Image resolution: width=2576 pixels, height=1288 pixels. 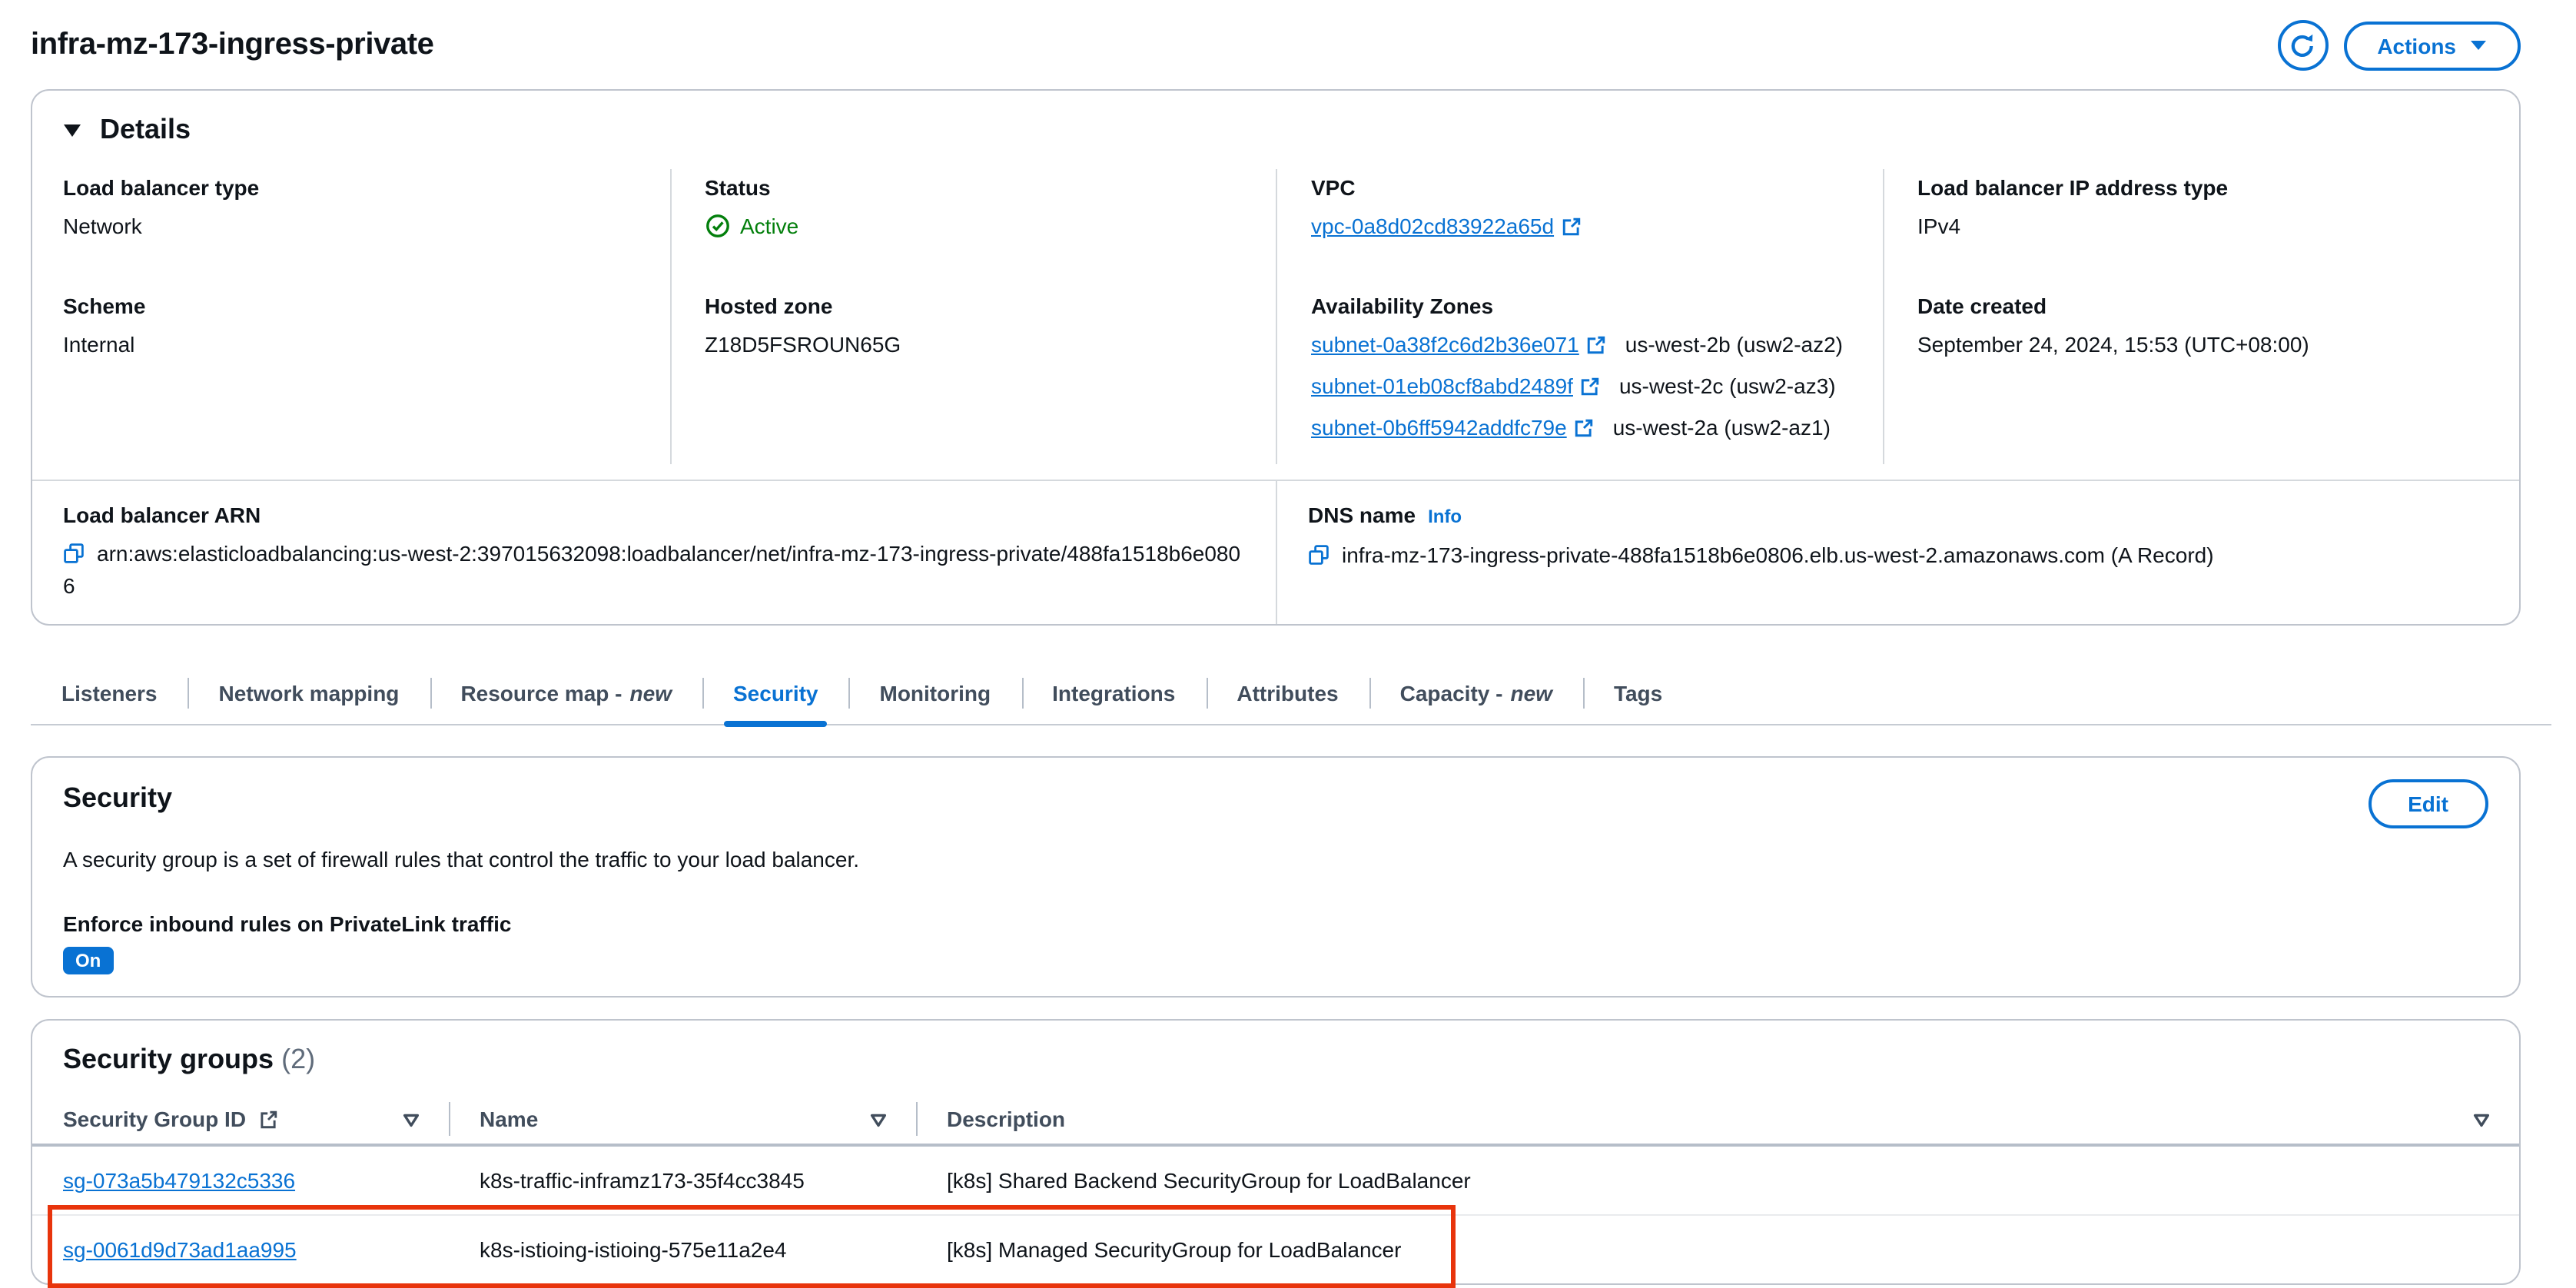 I want to click on header-actions: Actions, so click(x=2399, y=45).